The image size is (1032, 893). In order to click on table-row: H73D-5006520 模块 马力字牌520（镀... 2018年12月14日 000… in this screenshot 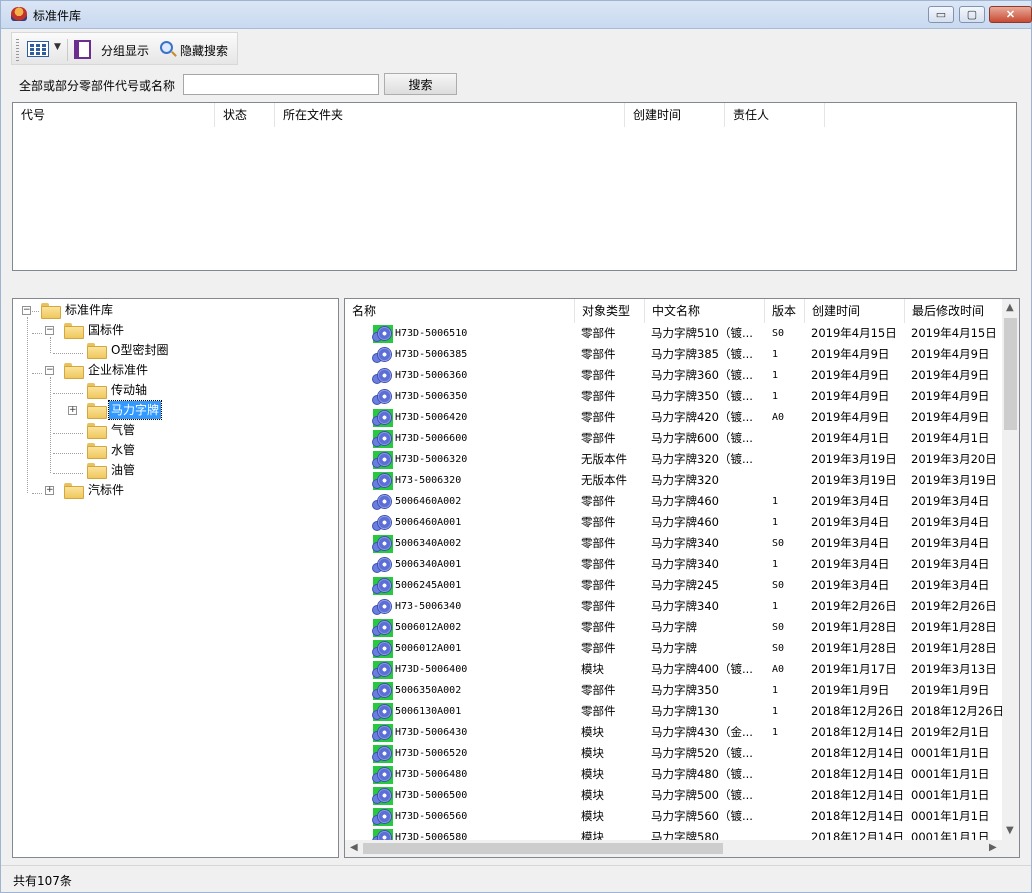, I will do `click(674, 753)`.